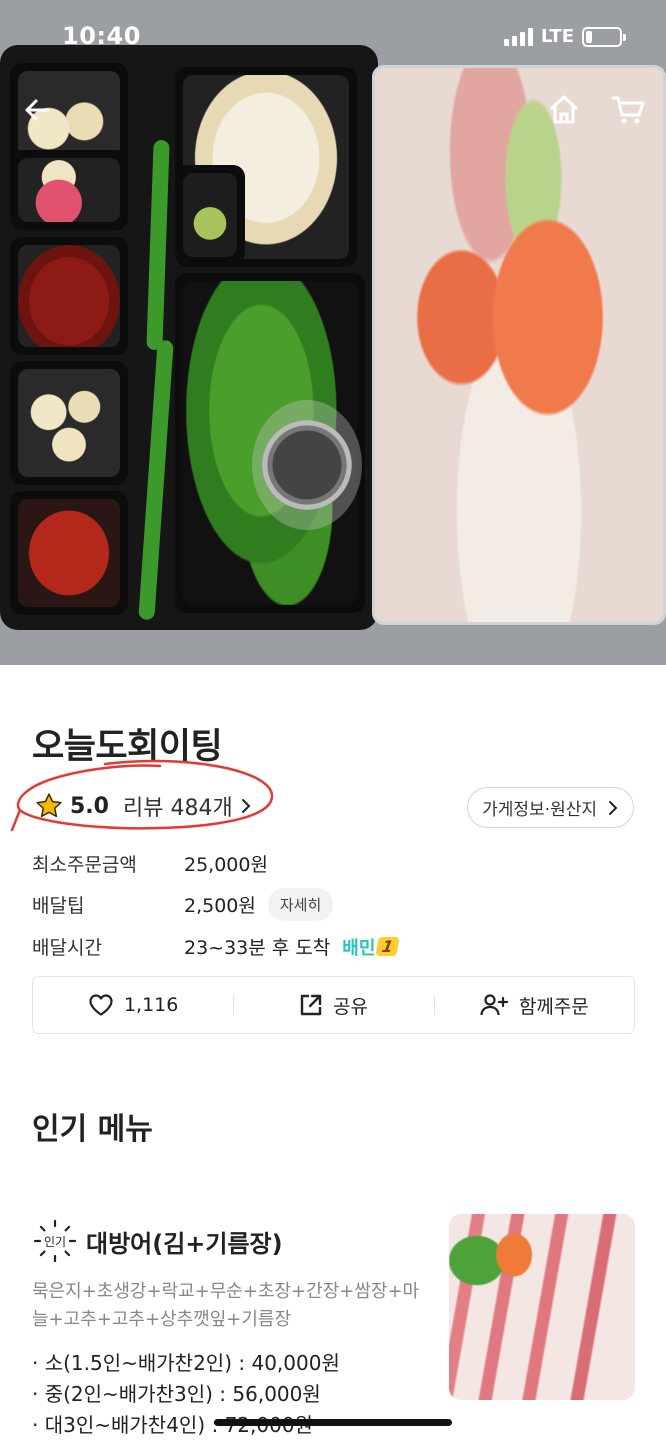 The image size is (666, 1440). I want to click on group-order-button: 함께주문, so click(533, 1005).